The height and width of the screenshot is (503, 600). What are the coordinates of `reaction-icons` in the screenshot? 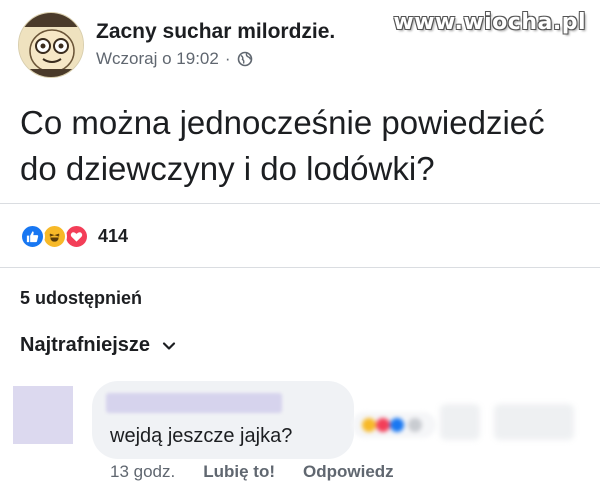 It's located at (58, 236).